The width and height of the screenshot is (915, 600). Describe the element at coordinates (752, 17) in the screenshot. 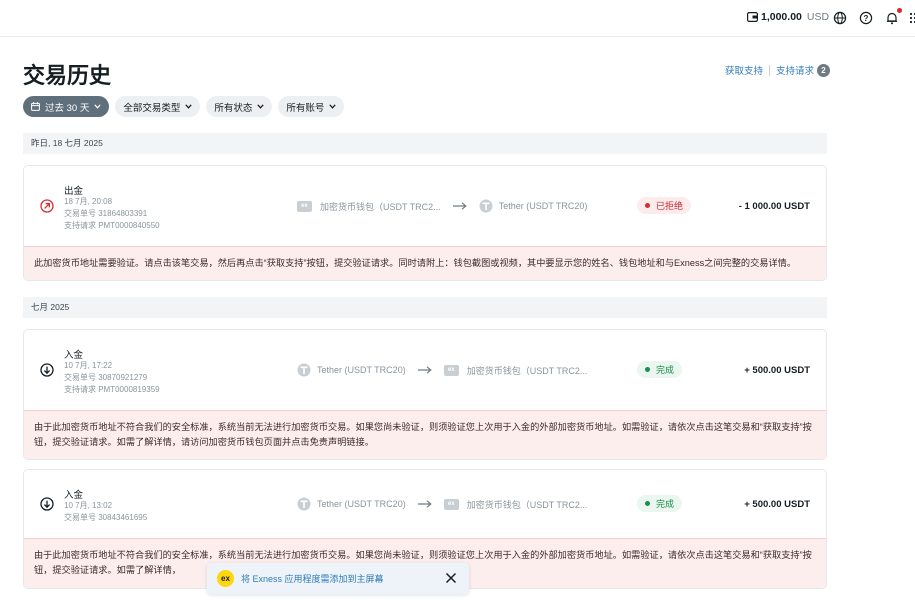

I see `wallet-icon` at that location.